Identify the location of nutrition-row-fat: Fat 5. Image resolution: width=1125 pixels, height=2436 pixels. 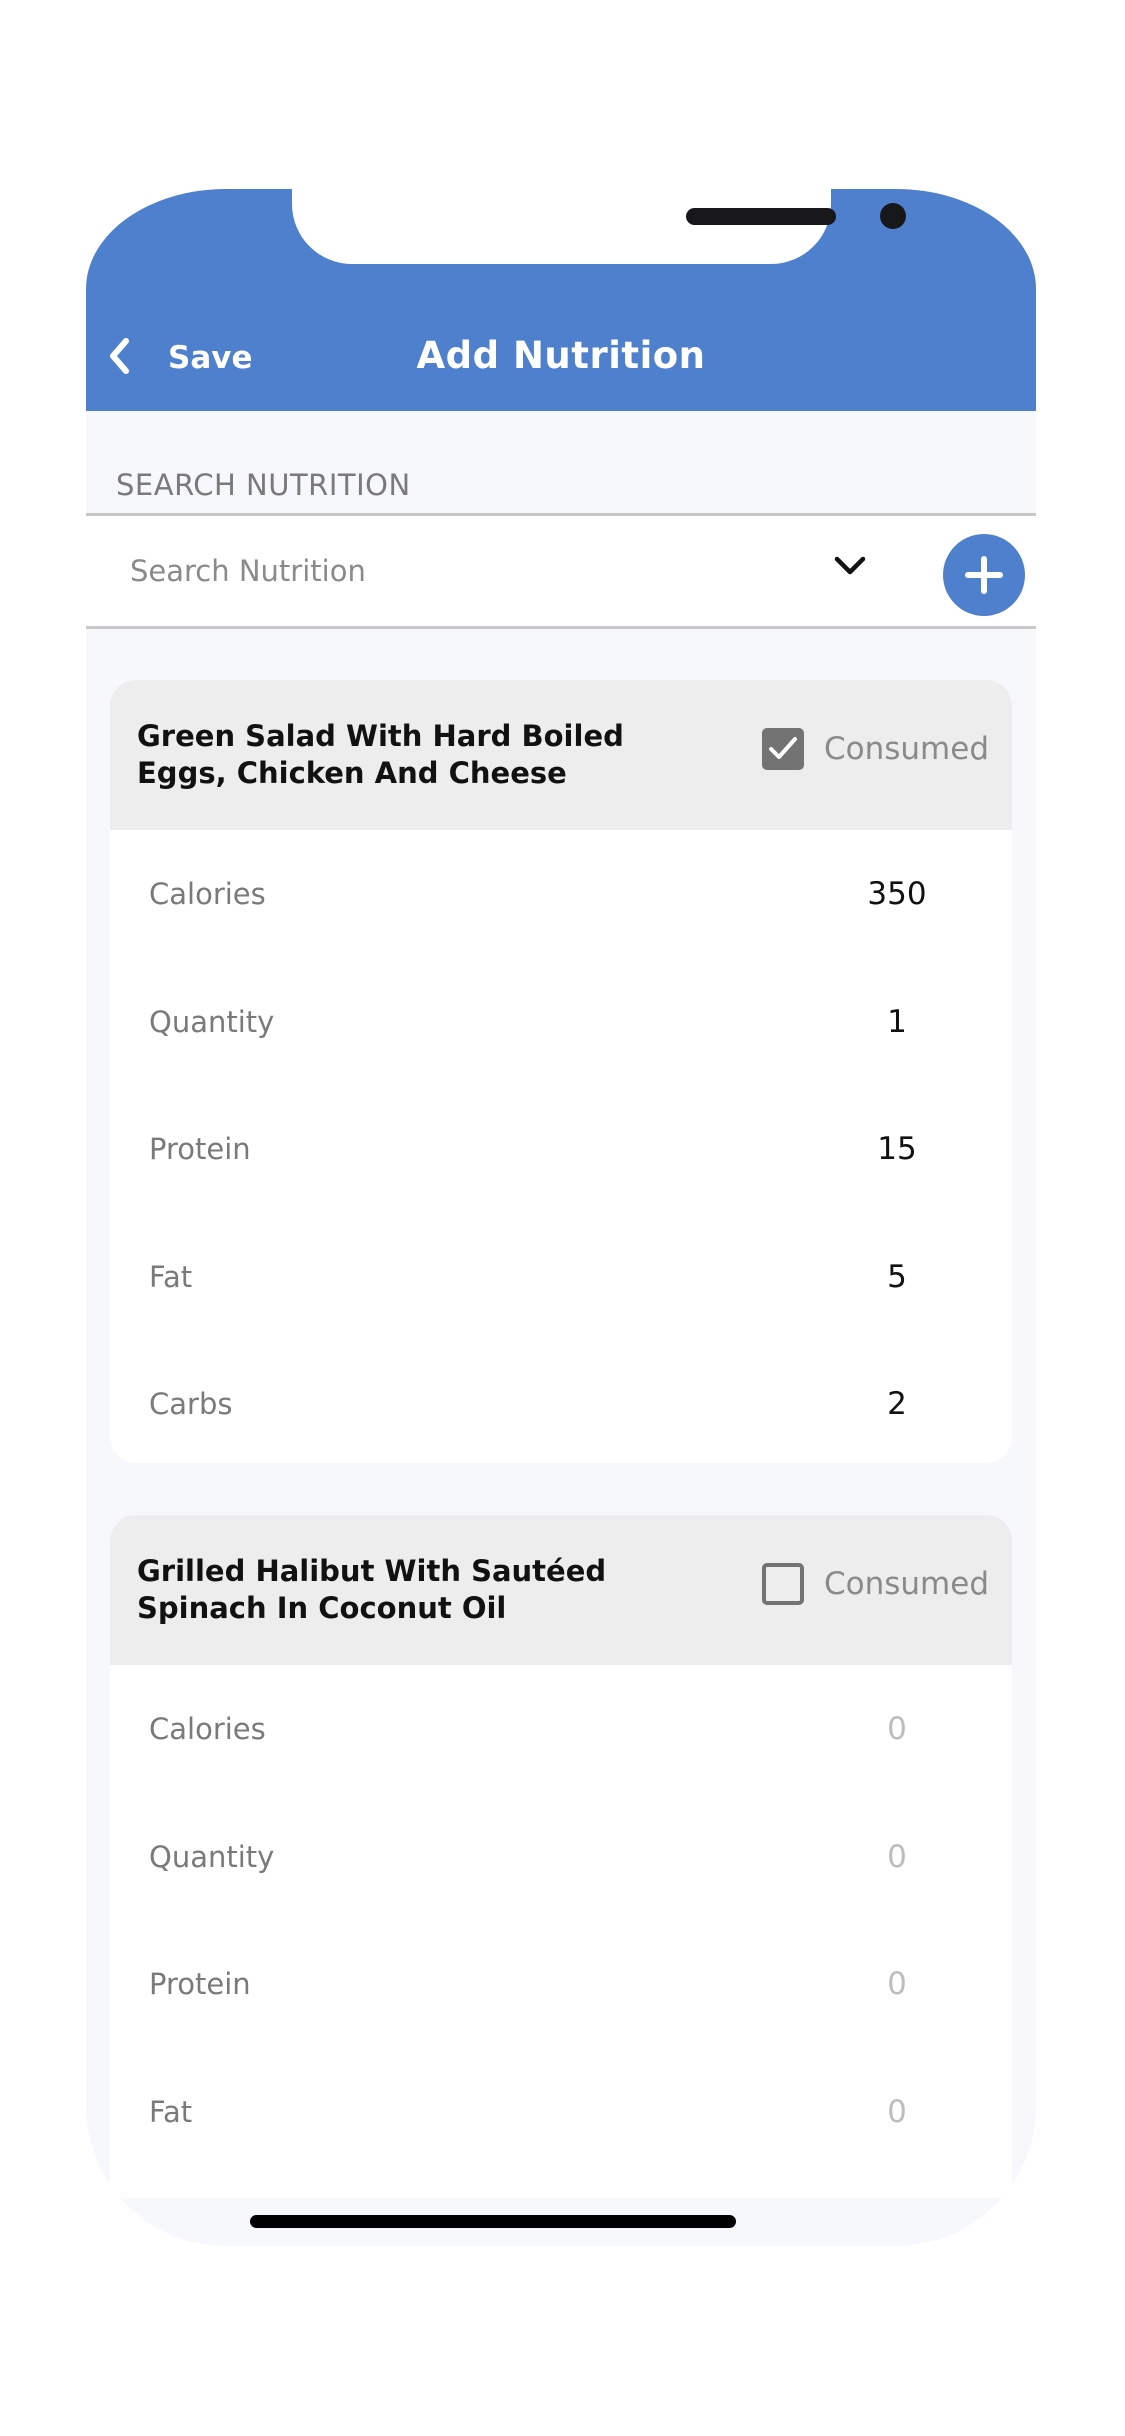
(561, 1277).